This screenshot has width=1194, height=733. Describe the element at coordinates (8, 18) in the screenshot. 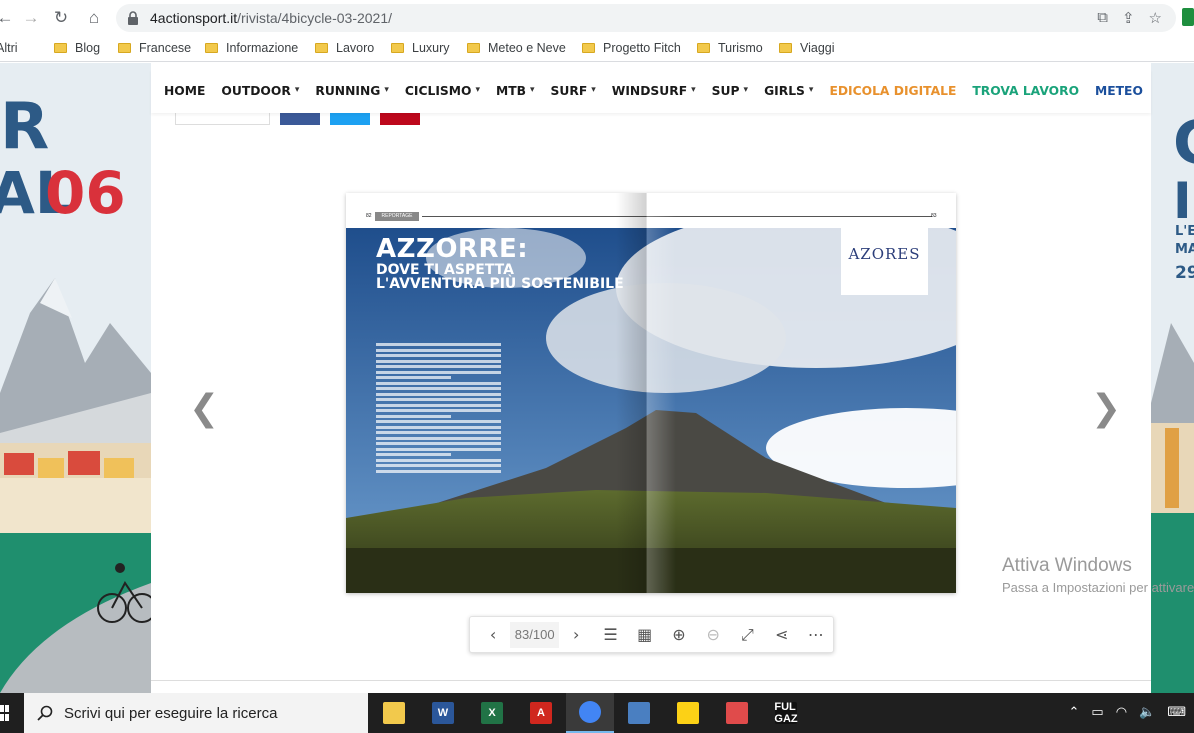

I see `back-icon: ←` at that location.